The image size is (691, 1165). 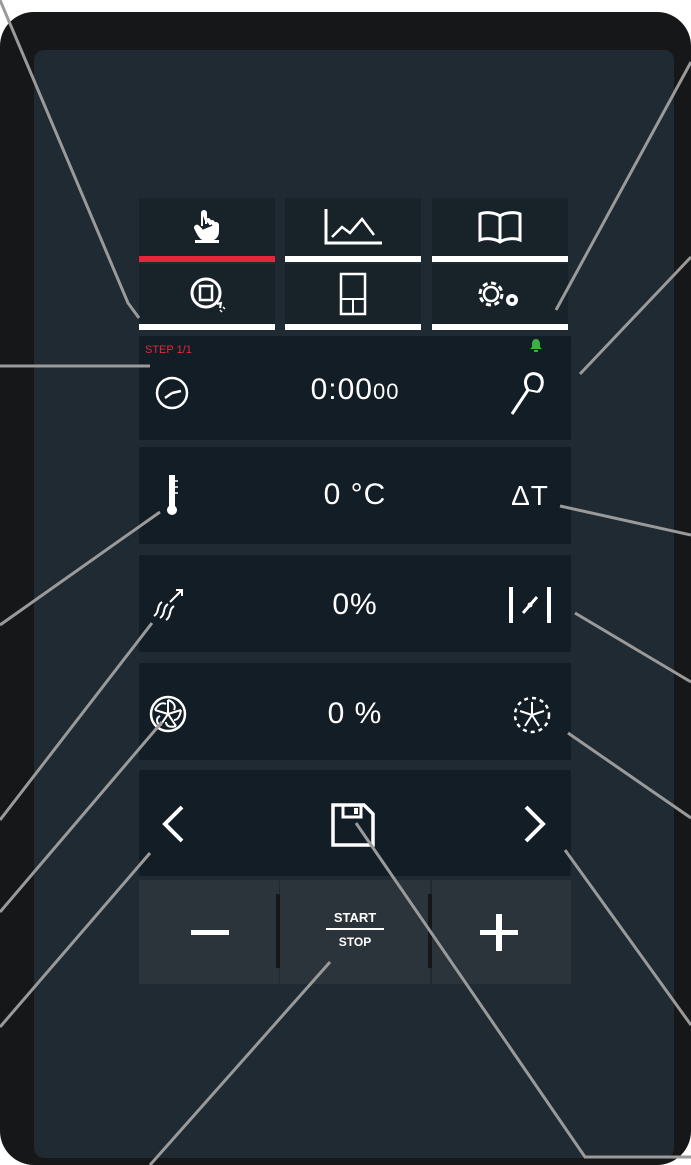 What do you see at coordinates (530, 605) in the screenshot?
I see `damper-valve-icon` at bounding box center [530, 605].